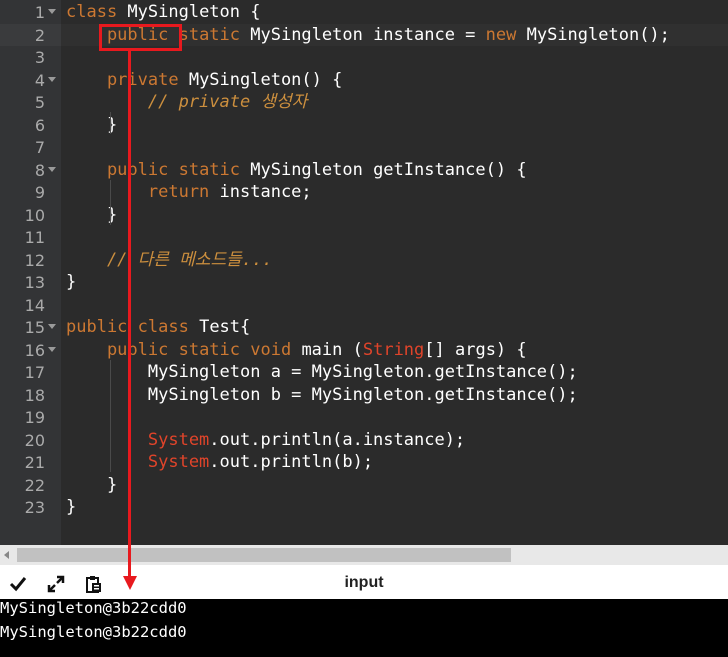 This screenshot has width=728, height=657. Describe the element at coordinates (34, 372) in the screenshot. I see `line-number: 17` at that location.